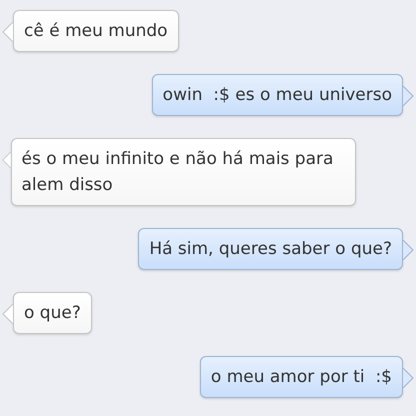 Image resolution: width=416 pixels, height=416 pixels. Describe the element at coordinates (301, 377) in the screenshot. I see `message-bubble: o meu amor por ti :$` at that location.